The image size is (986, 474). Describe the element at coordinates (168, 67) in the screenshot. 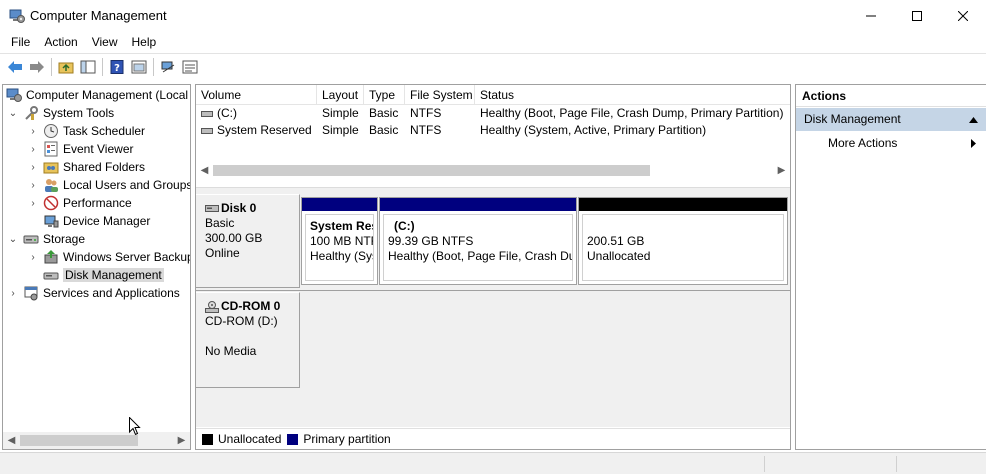

I see `connect-icon` at that location.